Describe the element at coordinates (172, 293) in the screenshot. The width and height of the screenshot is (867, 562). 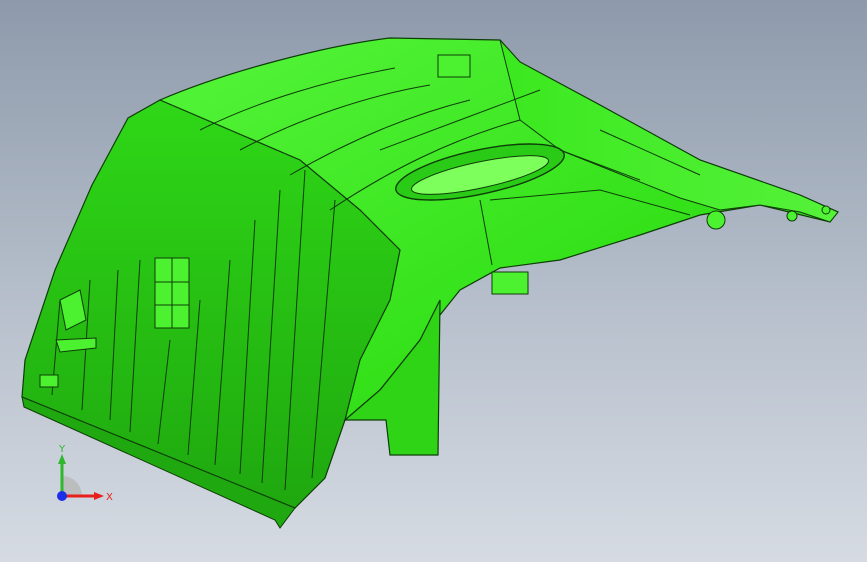
I see `grid-boss` at that location.